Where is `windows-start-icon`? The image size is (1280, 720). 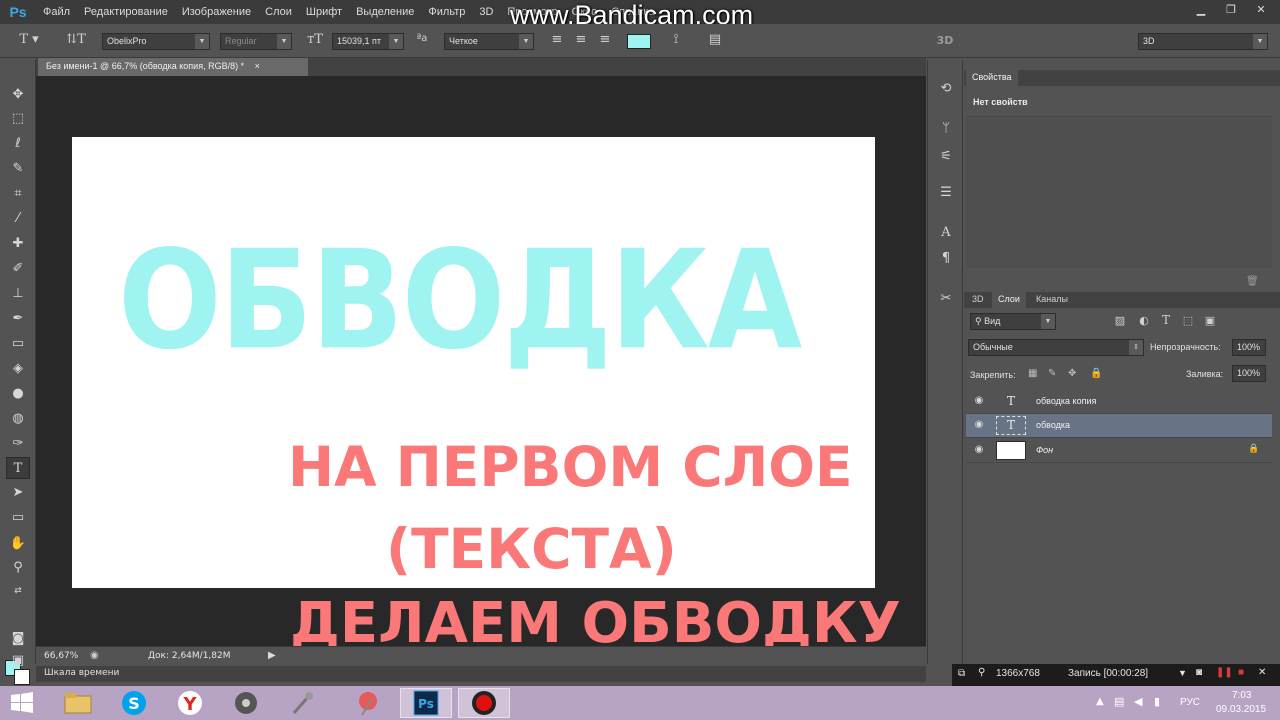
windows-start-icon is located at coordinates (22, 703).